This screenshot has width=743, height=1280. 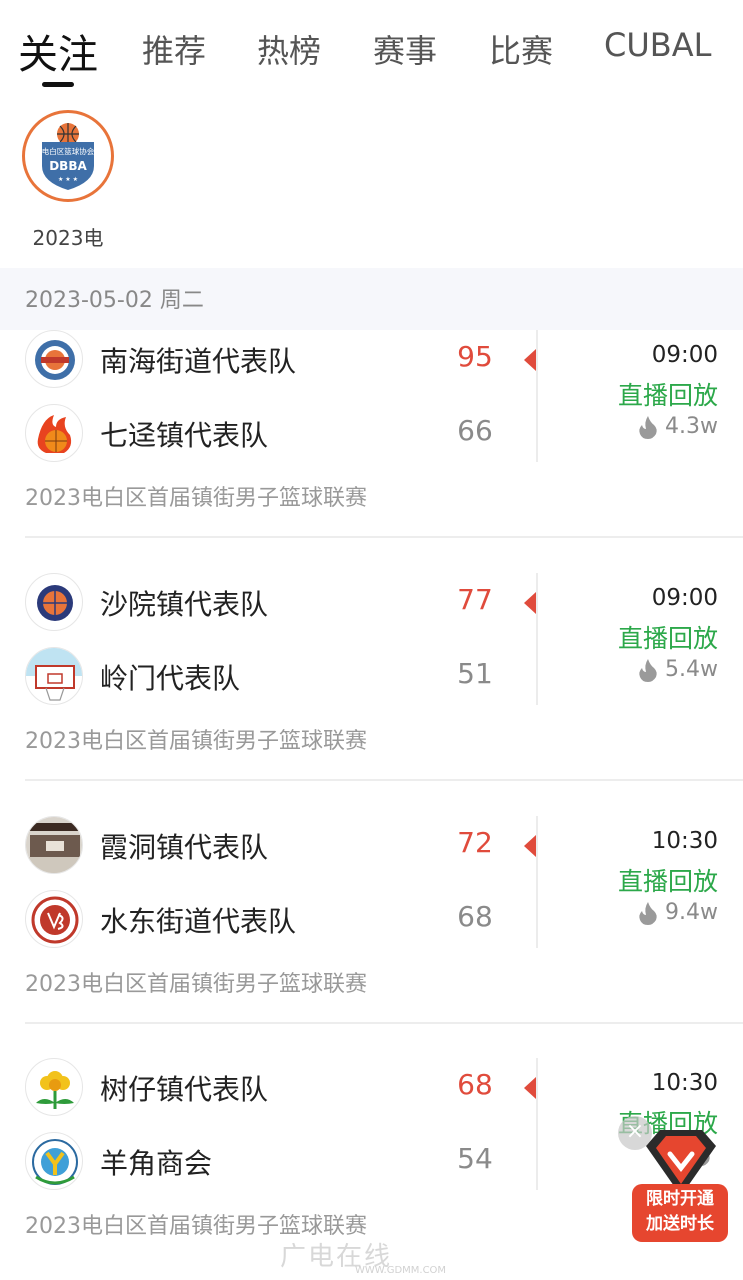 What do you see at coordinates (680, 1224) in the screenshot?
I see `promo-line-2: 加送时长` at bounding box center [680, 1224].